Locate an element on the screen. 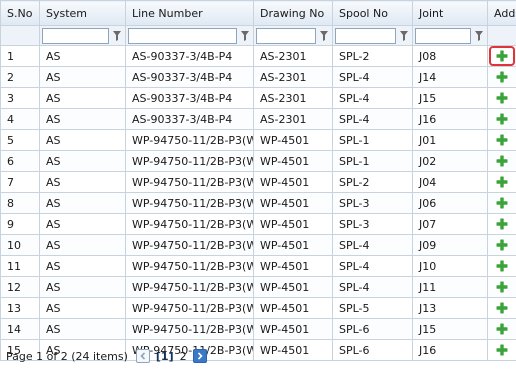 Image resolution: width=516 pixels, height=372 pixels. next-page-button is located at coordinates (199, 356).